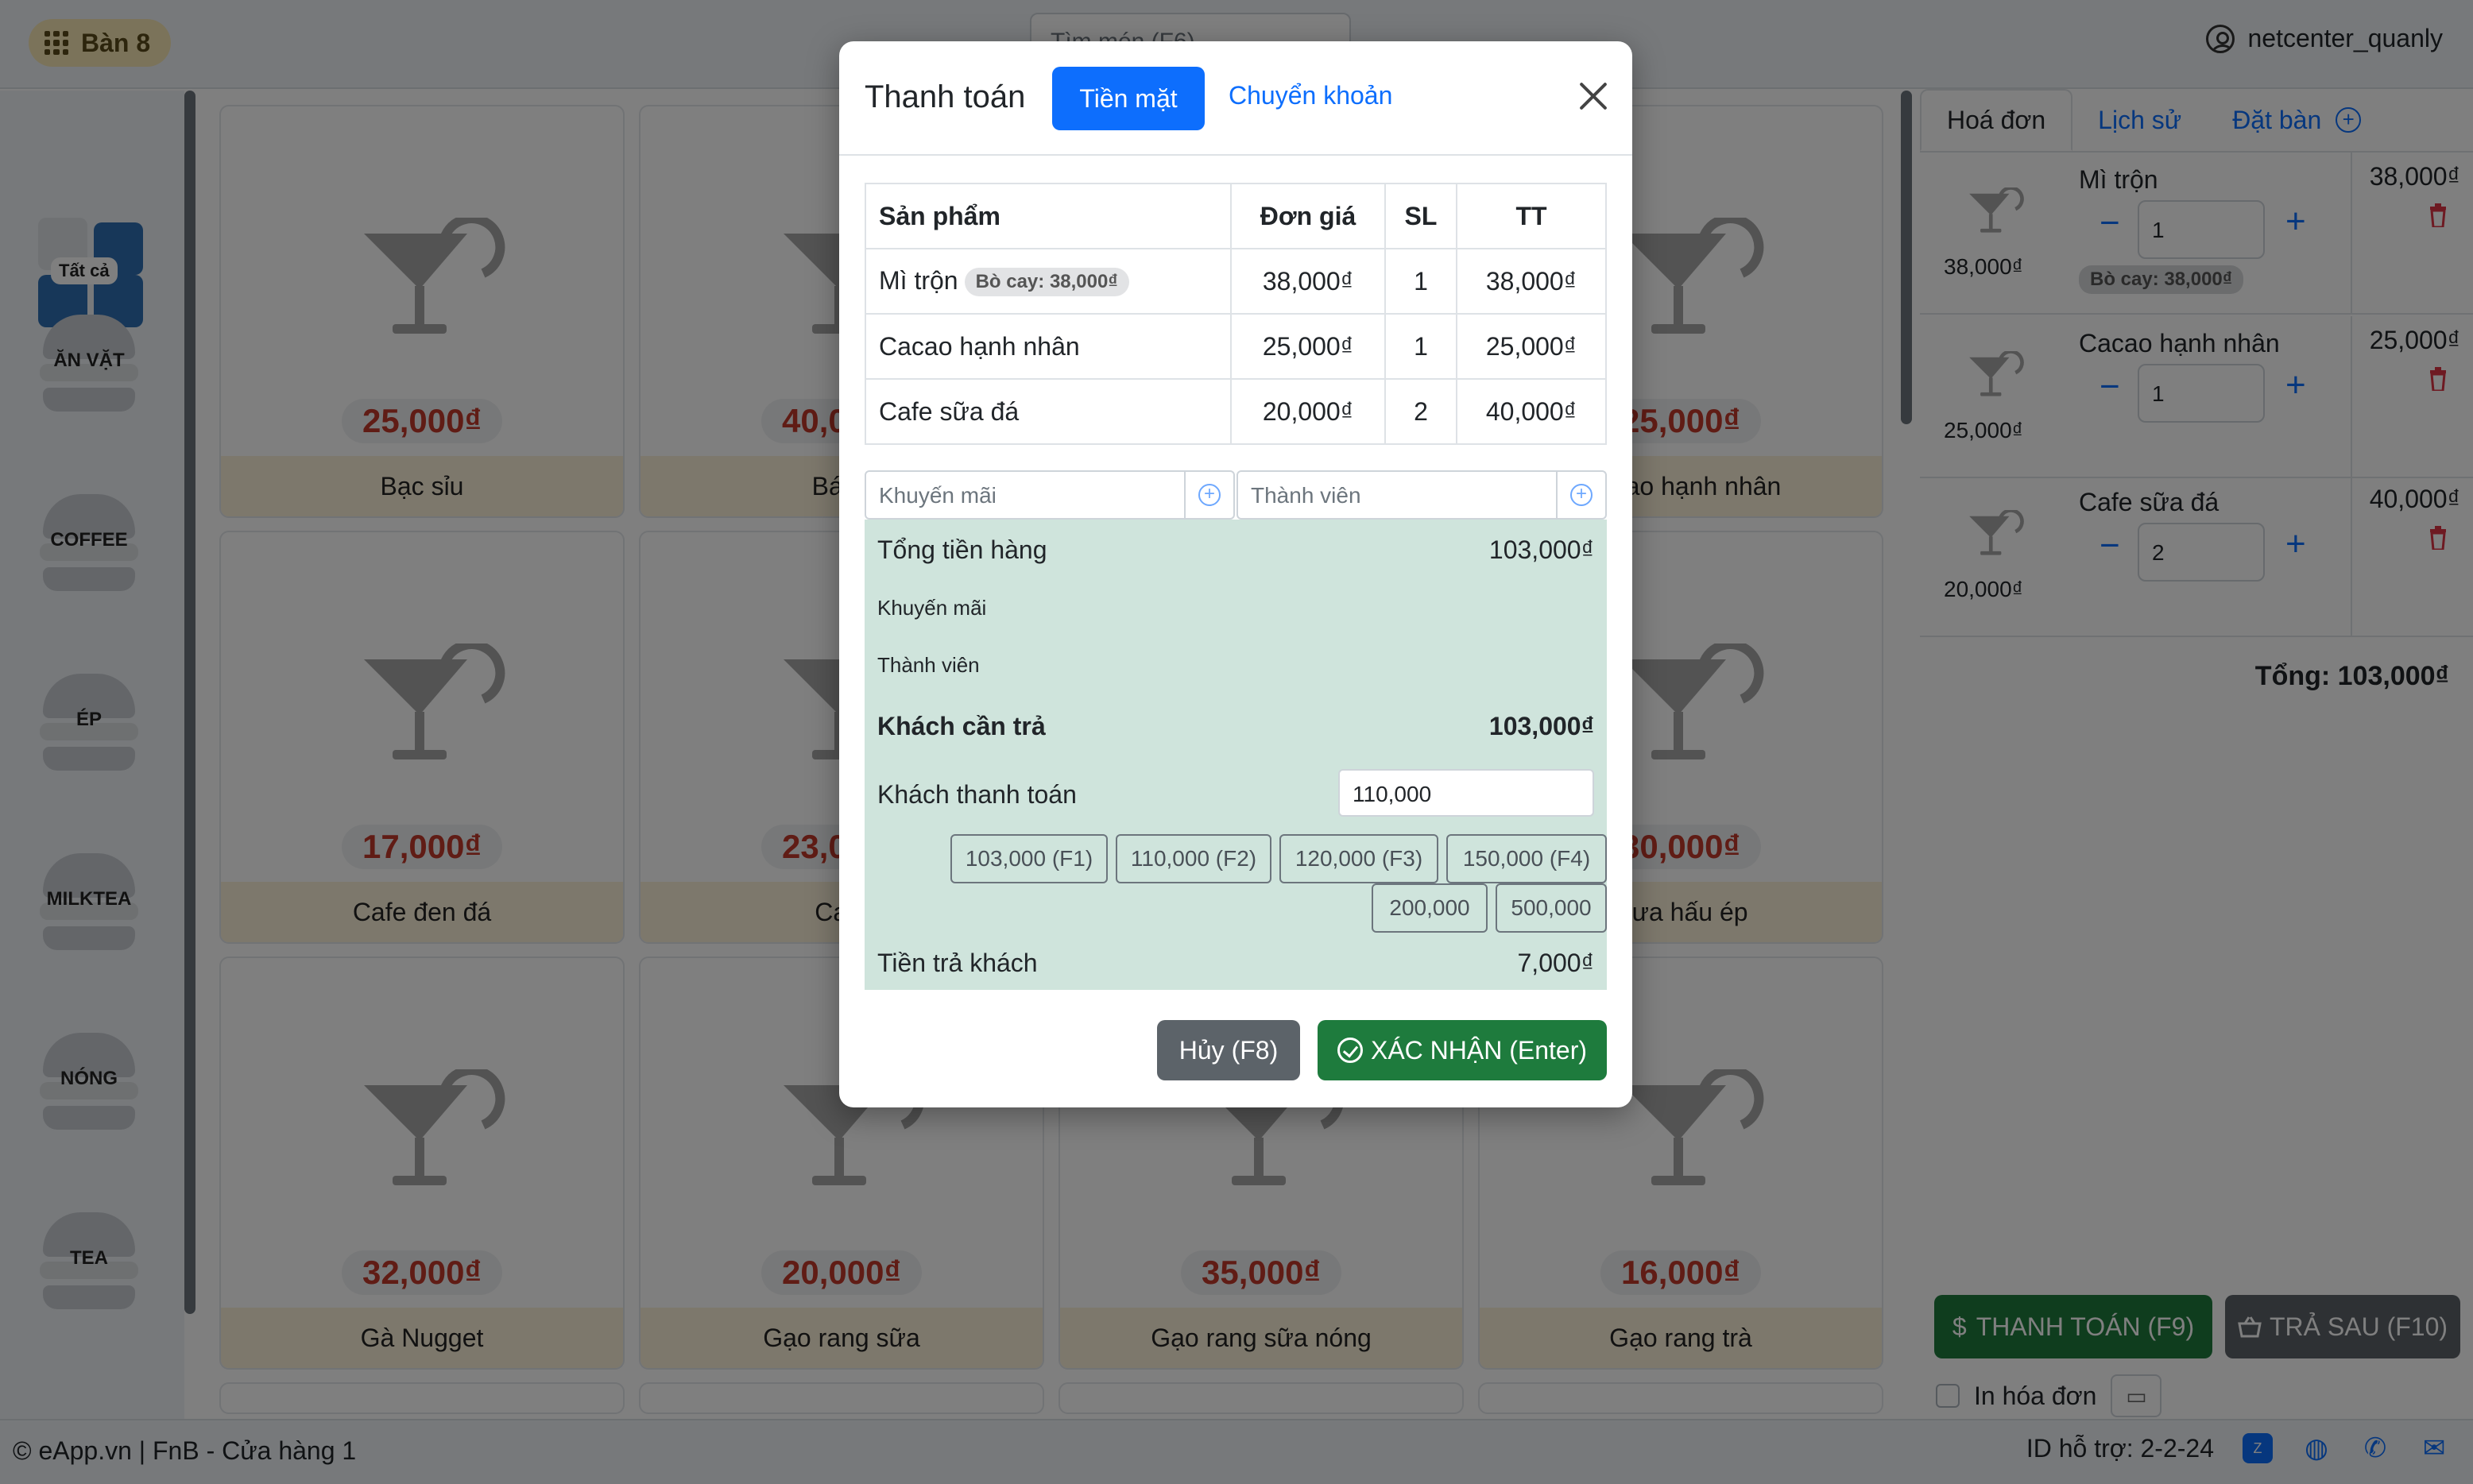 Image resolution: width=2473 pixels, height=1484 pixels. Describe the element at coordinates (1556, 963) in the screenshot. I see `change-value: 7,000₫` at that location.